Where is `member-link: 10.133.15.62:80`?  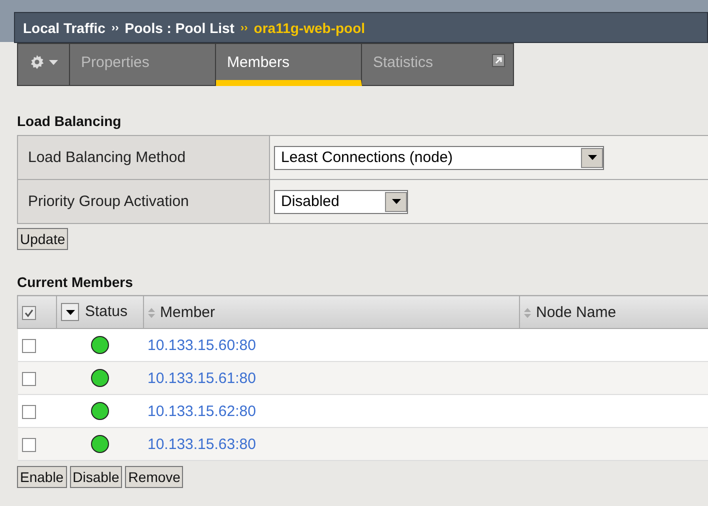
member-link: 10.133.15.62:80 is located at coordinates (202, 411).